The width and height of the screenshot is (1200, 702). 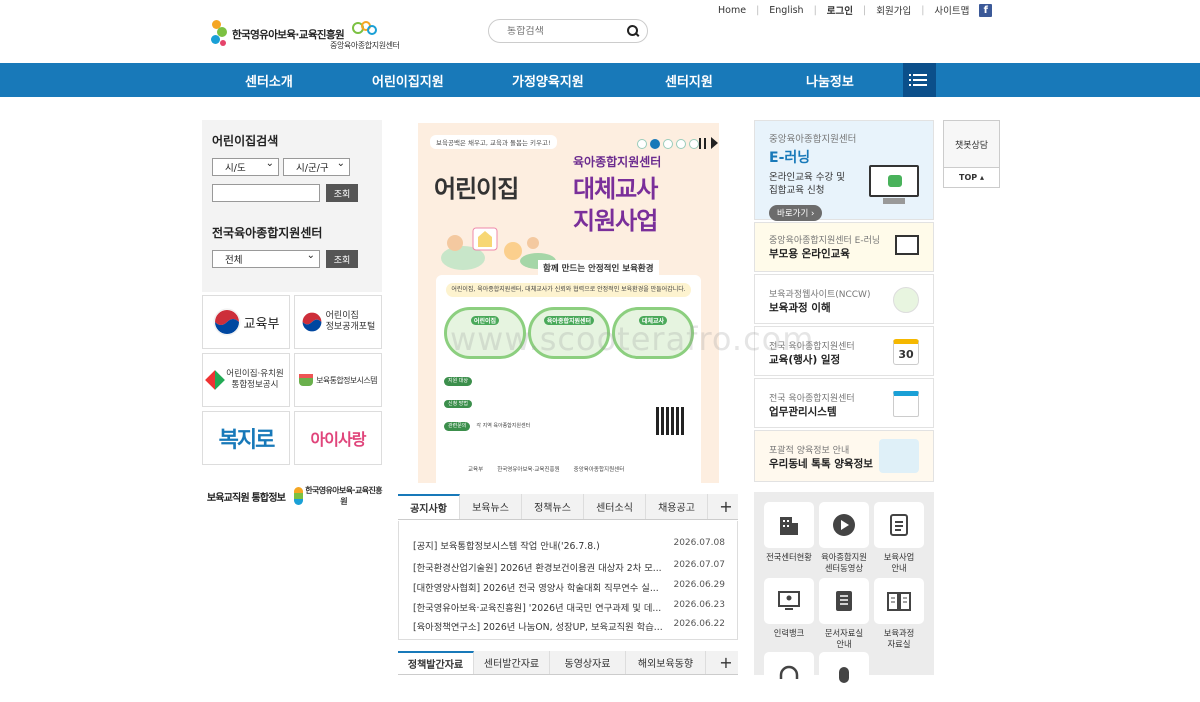 What do you see at coordinates (615, 506) in the screenshot?
I see `tab-center-news: 센터소식` at bounding box center [615, 506].